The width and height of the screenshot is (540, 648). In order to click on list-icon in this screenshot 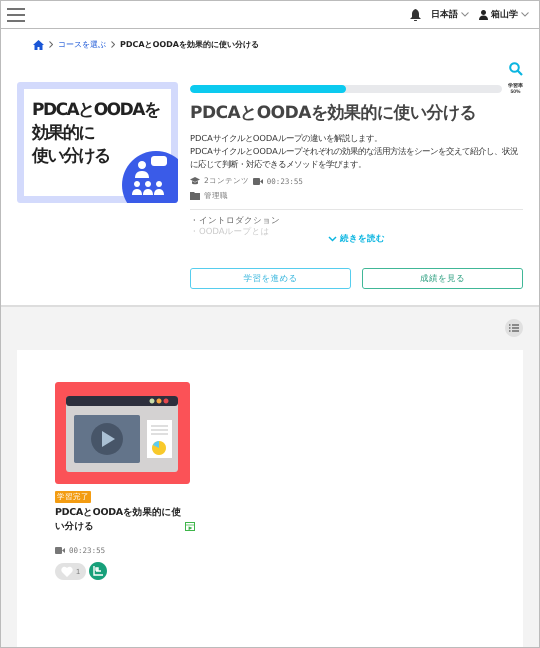, I will do `click(514, 328)`.